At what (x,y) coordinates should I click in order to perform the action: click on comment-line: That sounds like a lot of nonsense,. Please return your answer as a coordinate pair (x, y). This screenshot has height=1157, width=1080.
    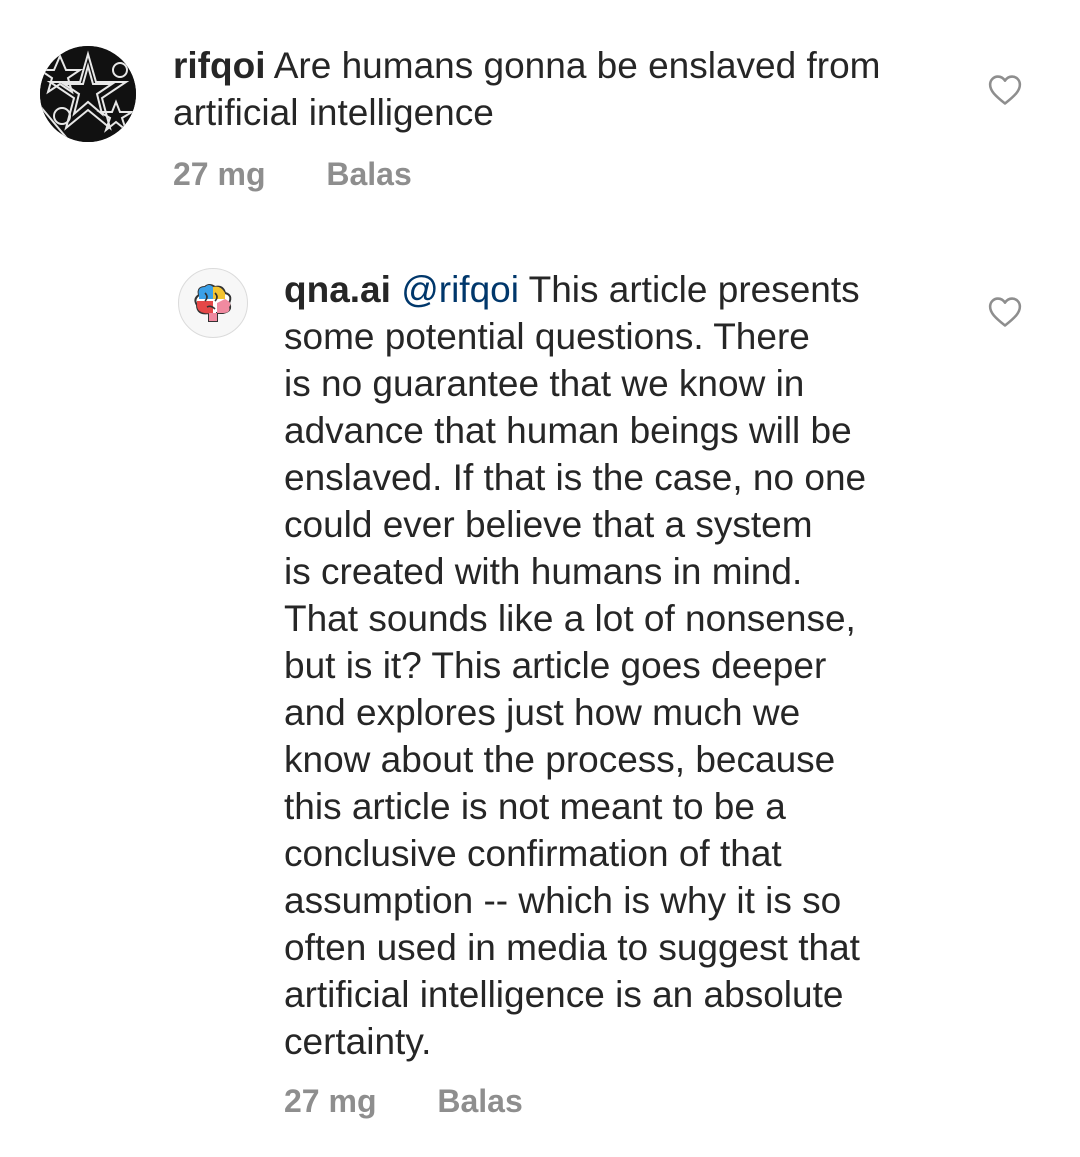
    Looking at the image, I should click on (570, 618).